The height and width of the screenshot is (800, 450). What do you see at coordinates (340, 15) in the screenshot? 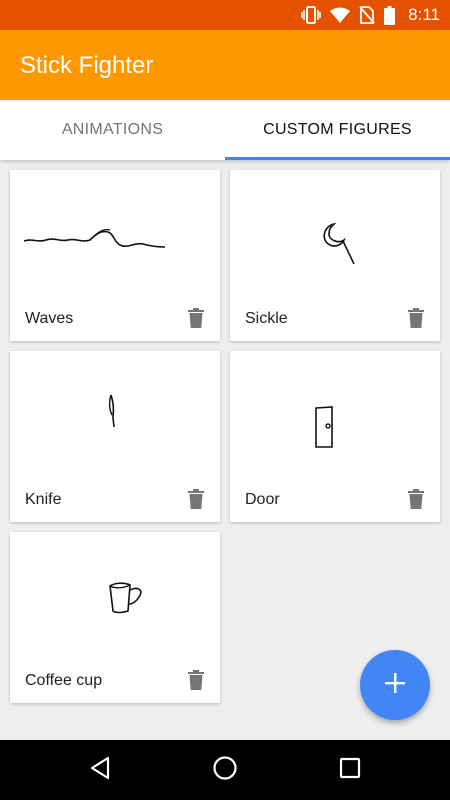
I see `wifi-icon` at bounding box center [340, 15].